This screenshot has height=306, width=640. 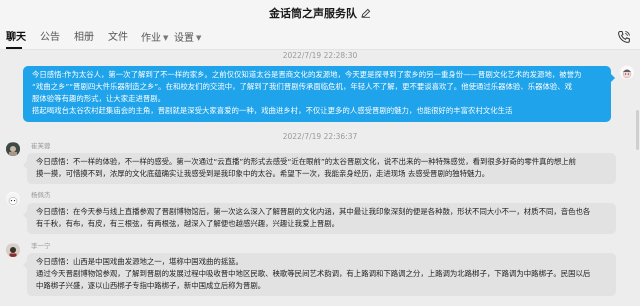 I want to click on group-title: 金话筒之声服务队, so click(x=313, y=13).